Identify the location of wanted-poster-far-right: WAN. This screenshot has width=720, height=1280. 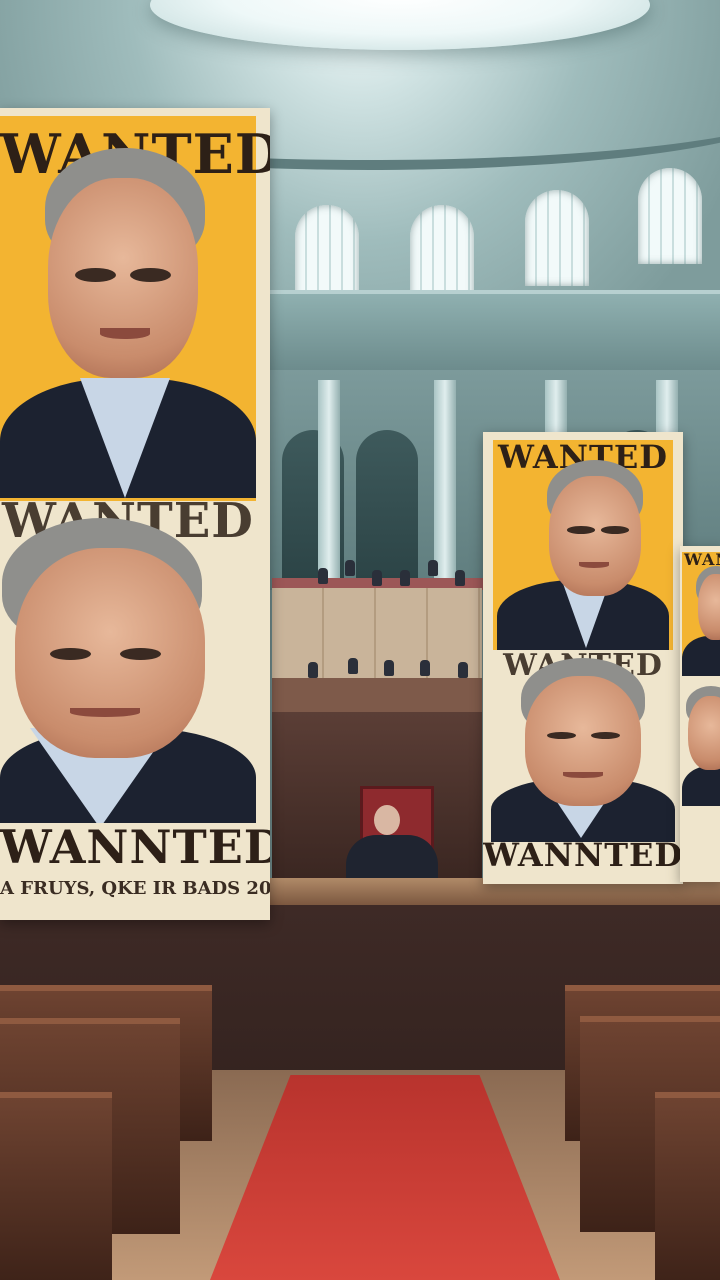
(700, 714).